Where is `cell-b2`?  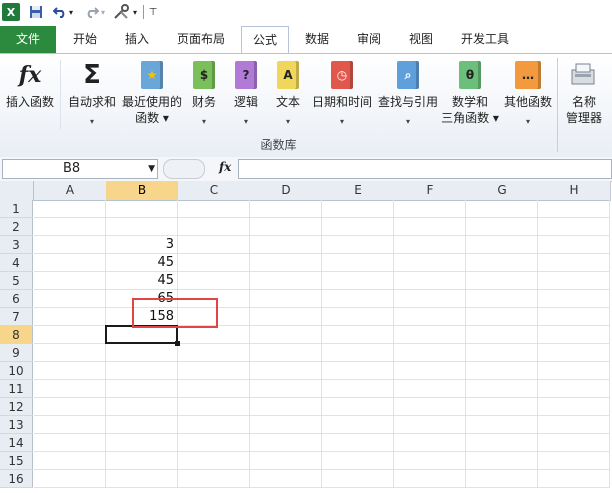
cell-b2 is located at coordinates (142, 227).